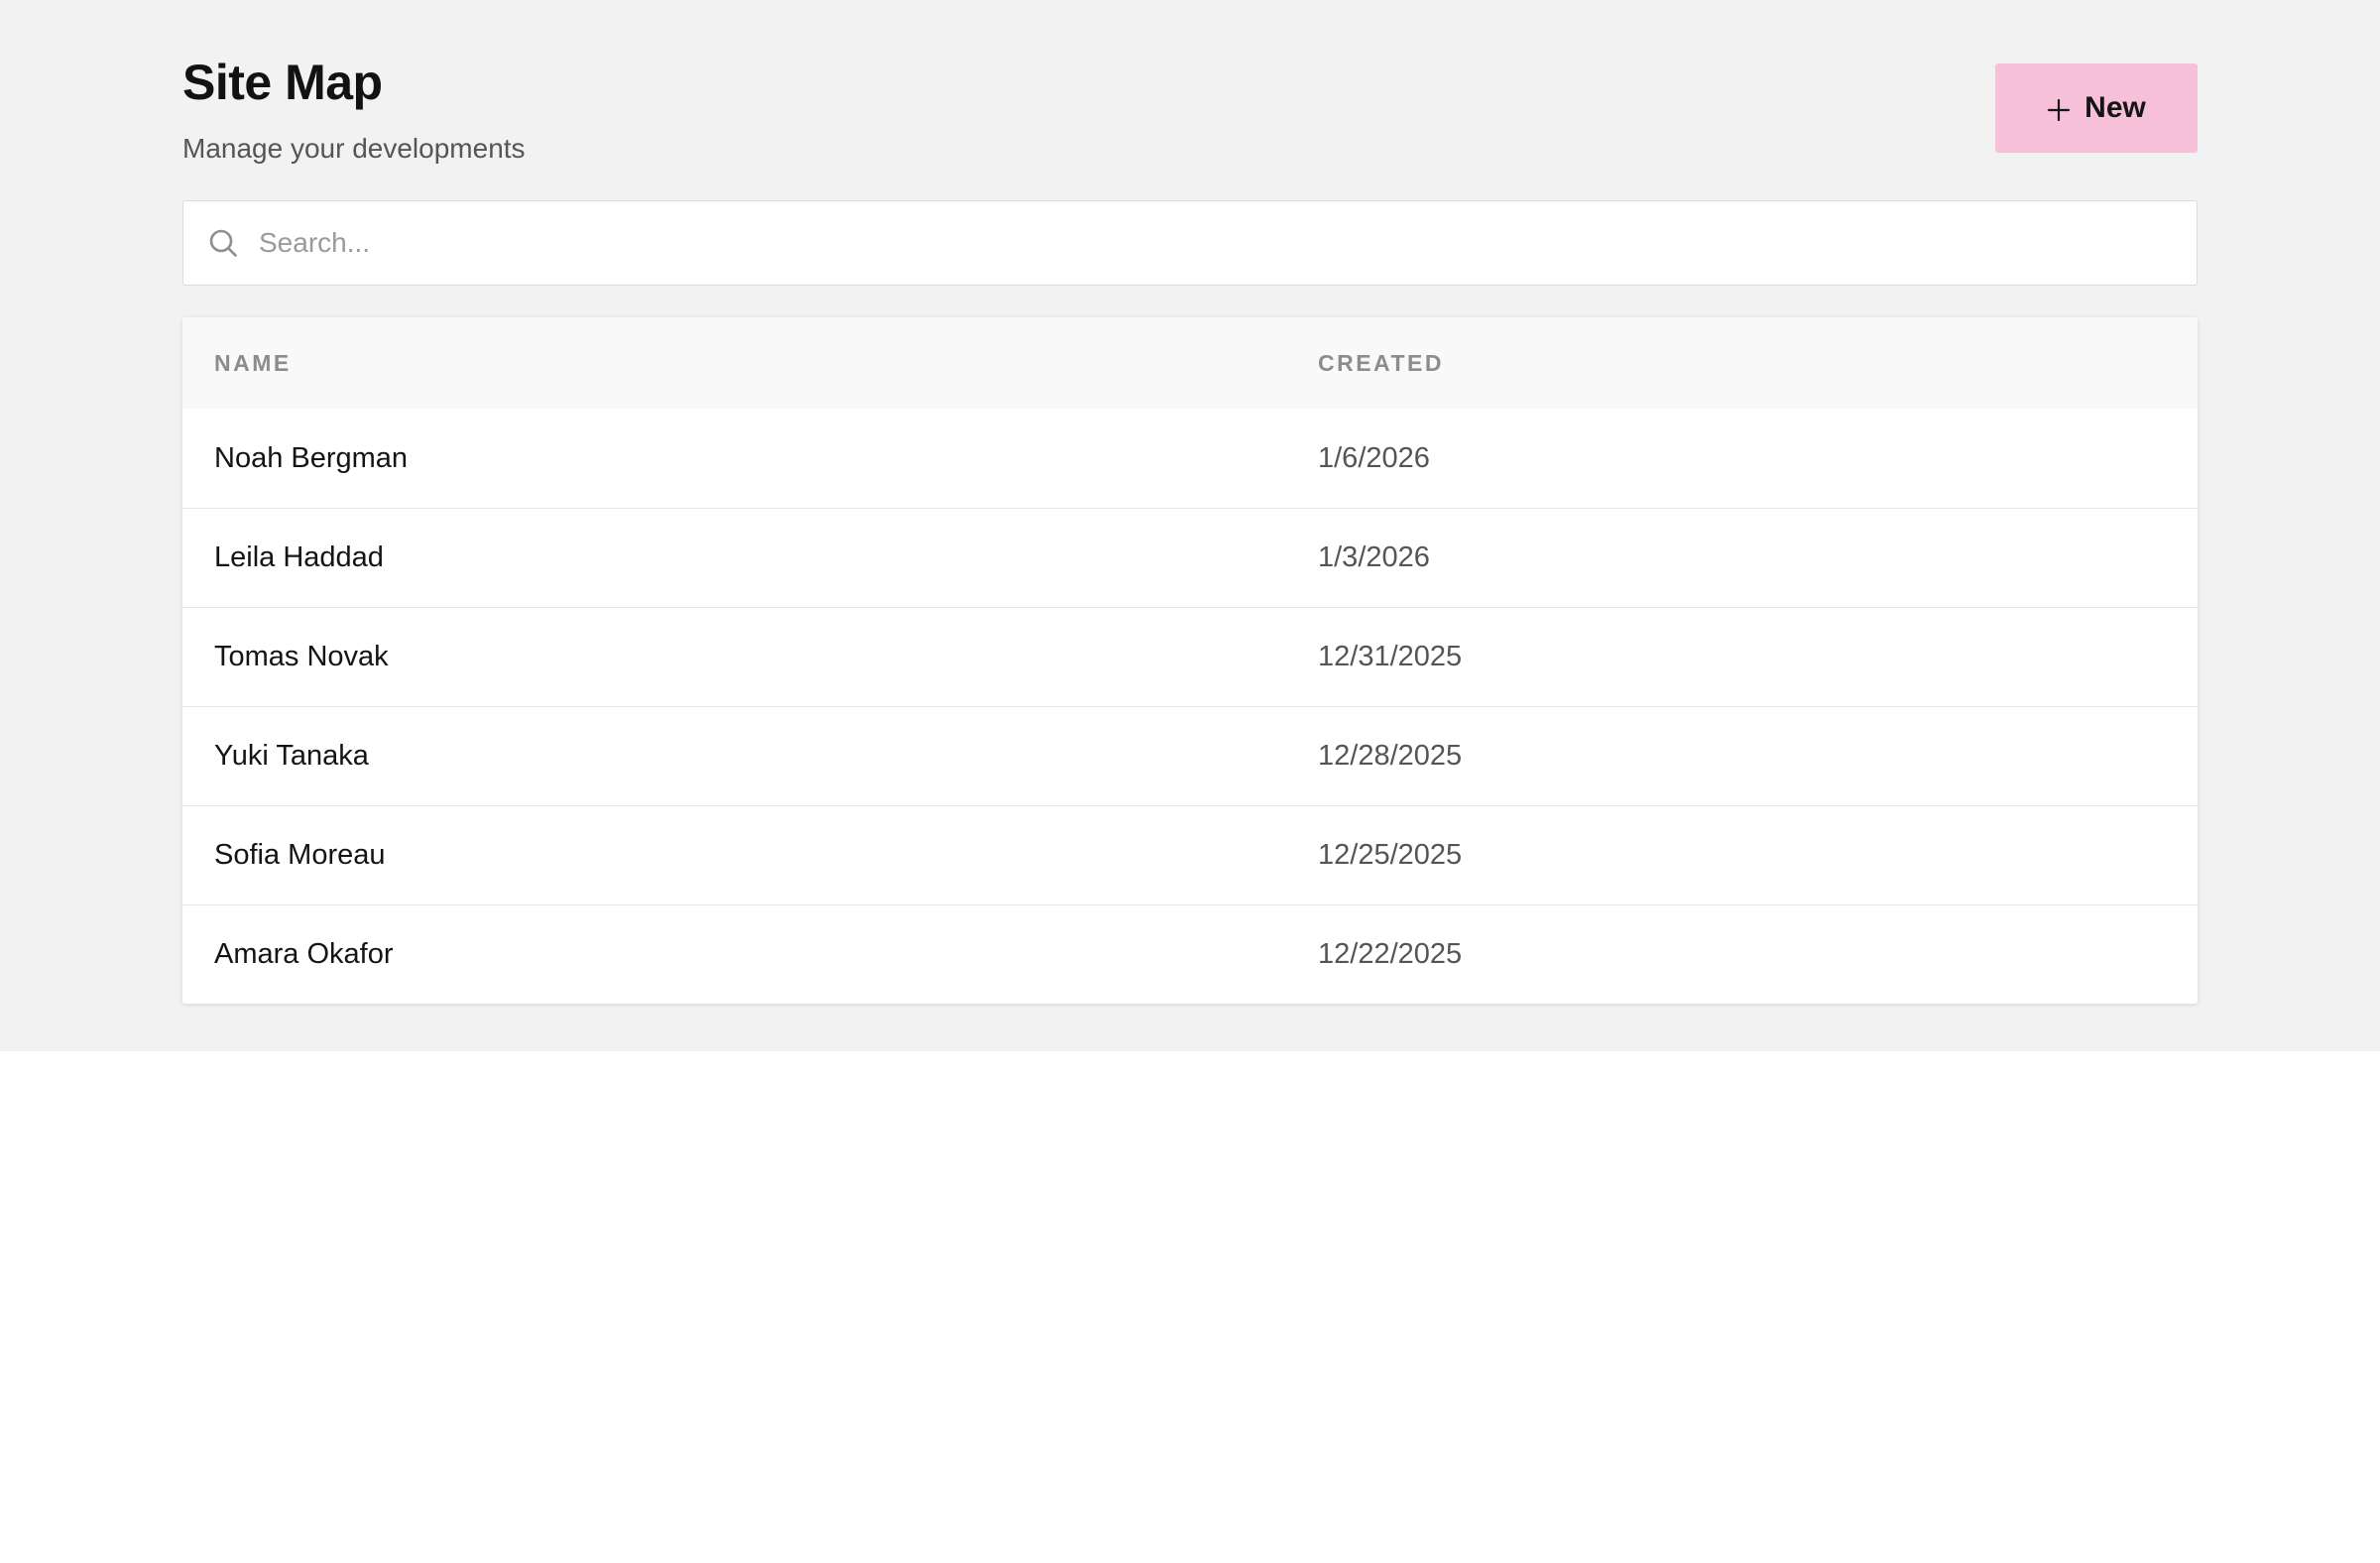 This screenshot has height=1563, width=2380. I want to click on row-name-cell: Leila Haddad, so click(299, 557).